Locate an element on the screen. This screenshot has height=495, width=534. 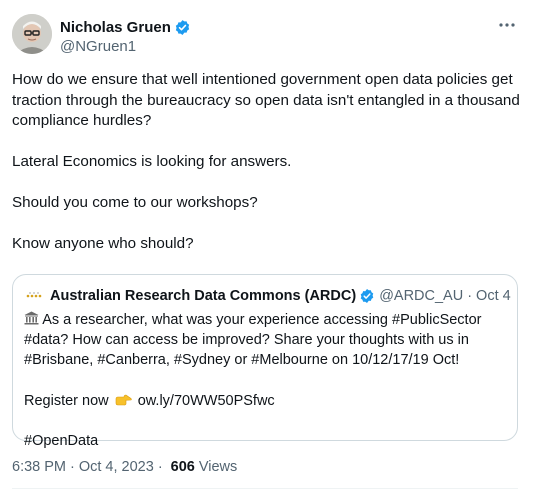
tweet-meta: 6:38 PM · Oct 4, 2023 · 606 Views is located at coordinates (124, 467).